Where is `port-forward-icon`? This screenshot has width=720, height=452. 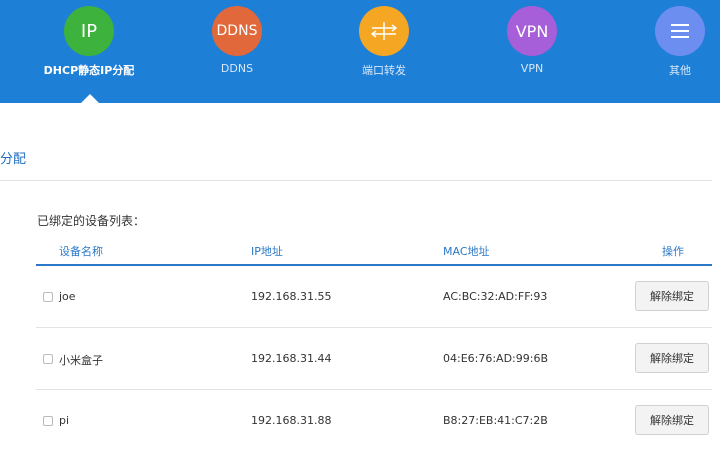
port-forward-icon is located at coordinates (384, 31).